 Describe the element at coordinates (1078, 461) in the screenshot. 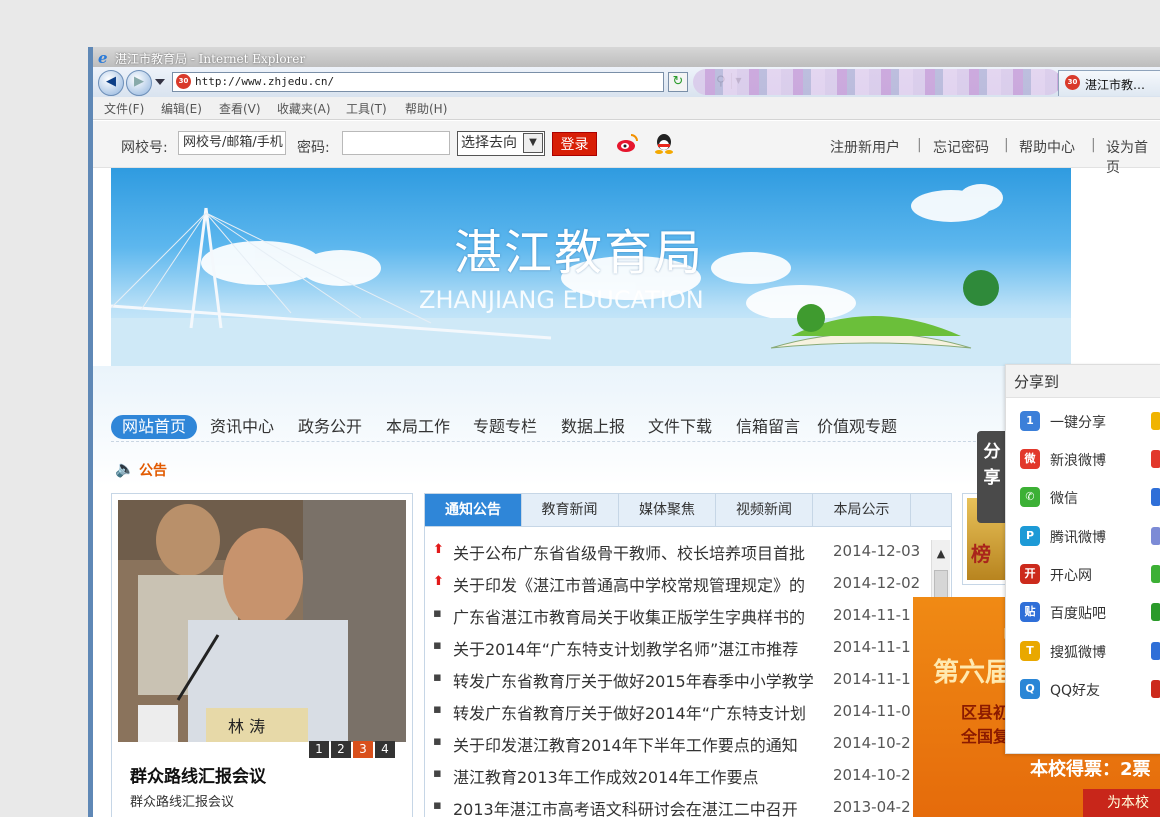

I see `share-item-label: 新浪微博` at that location.